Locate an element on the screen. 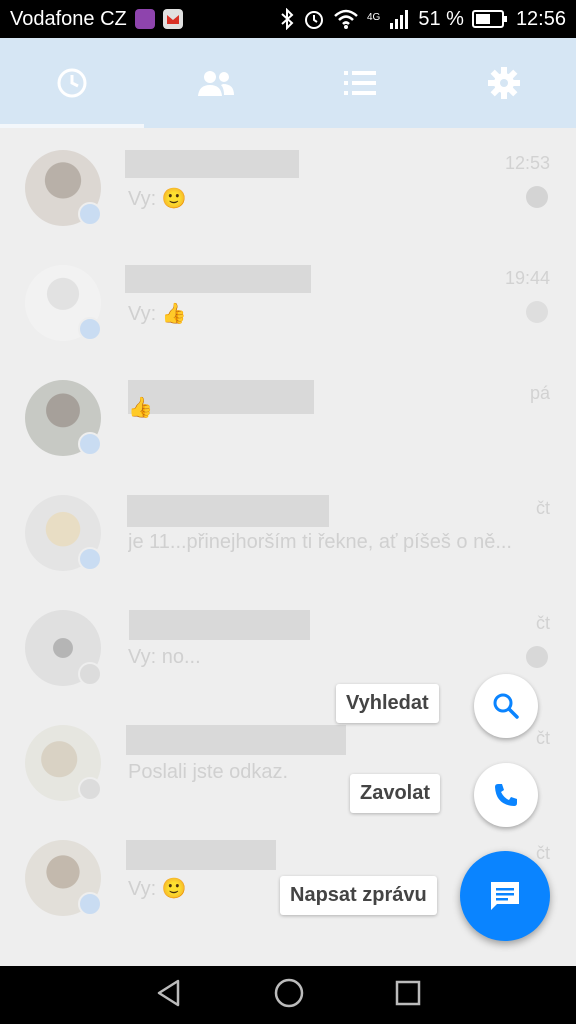 The image size is (576, 1024). navigation-bar is located at coordinates (288, 995).